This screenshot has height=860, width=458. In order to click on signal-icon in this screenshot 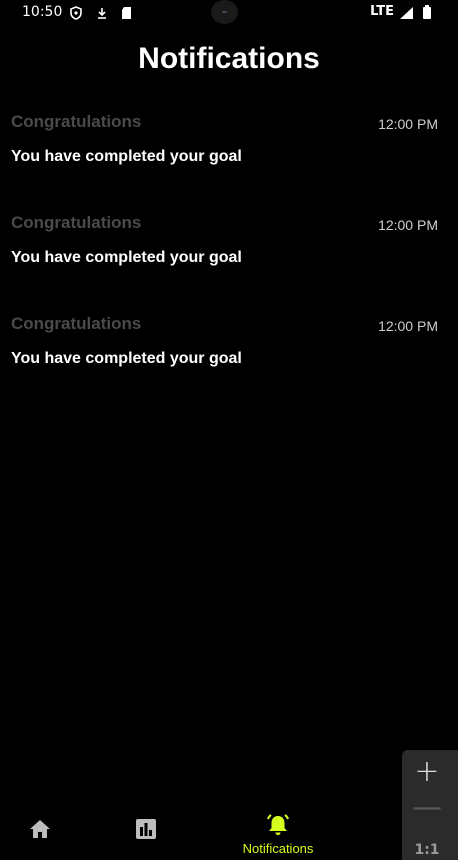, I will do `click(406, 12)`.